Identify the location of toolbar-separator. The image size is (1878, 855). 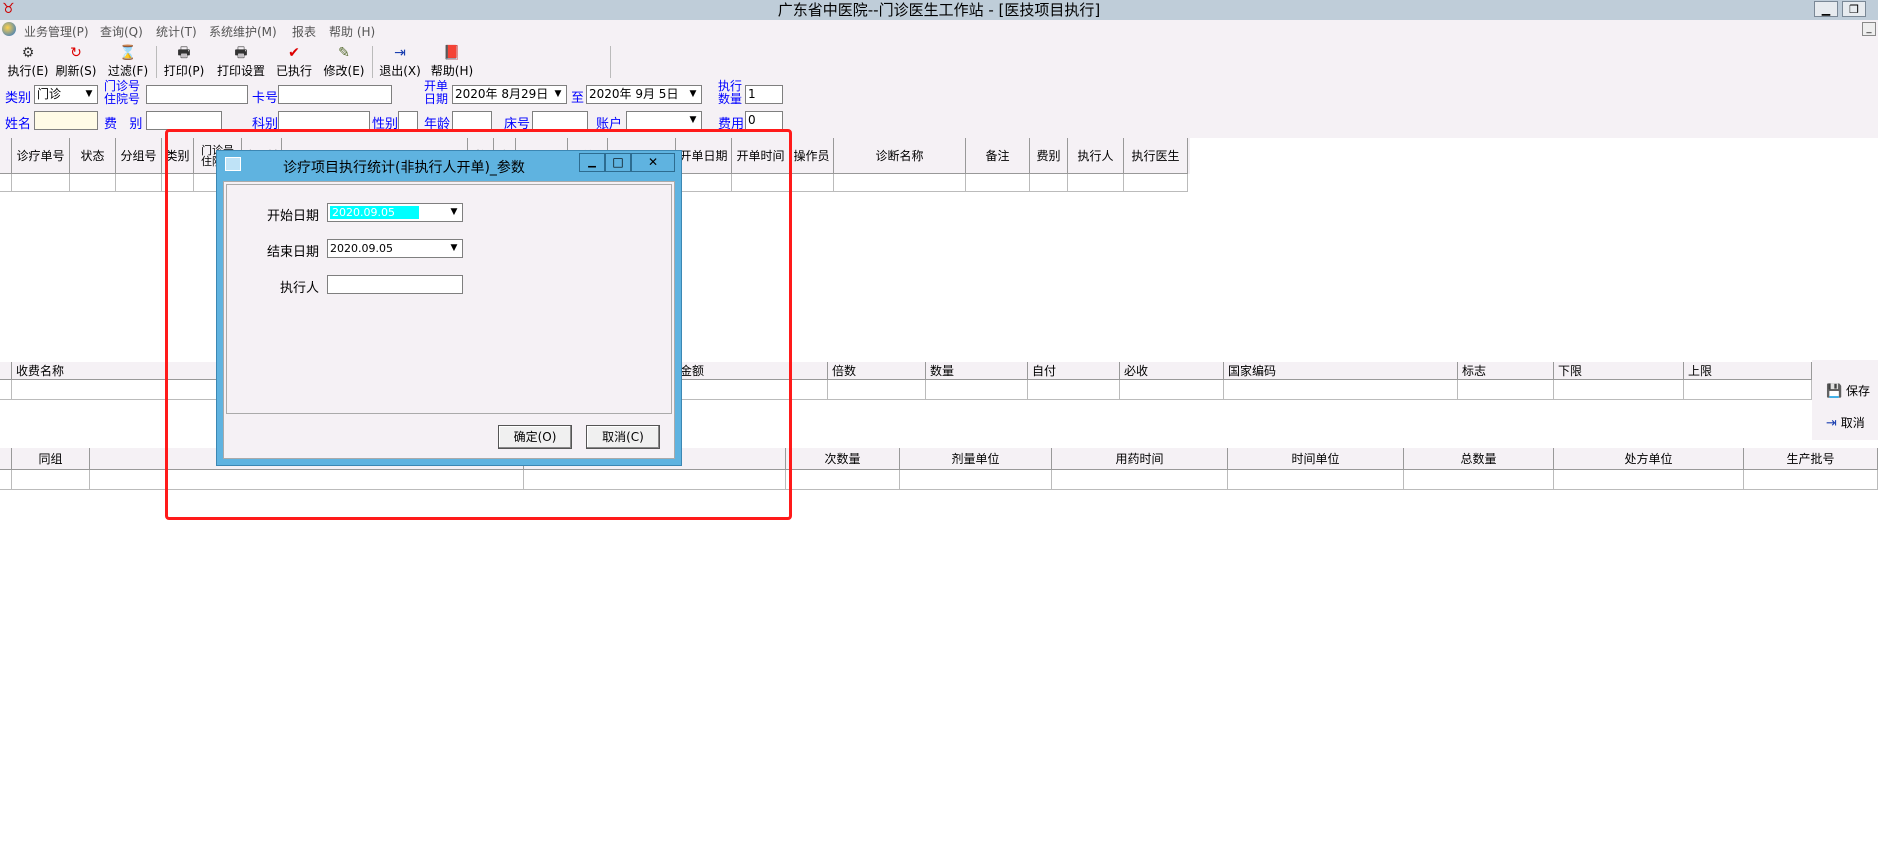
(610, 62).